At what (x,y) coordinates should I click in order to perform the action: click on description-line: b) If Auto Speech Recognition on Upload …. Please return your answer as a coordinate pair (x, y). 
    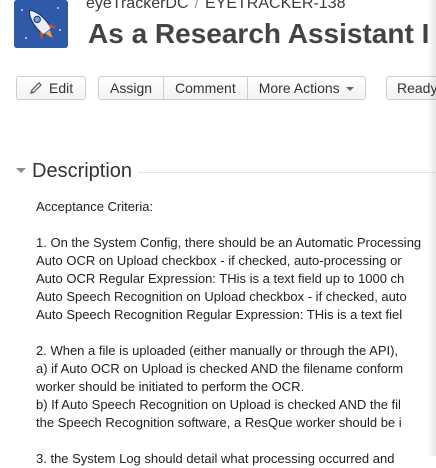
    Looking at the image, I should click on (218, 404).